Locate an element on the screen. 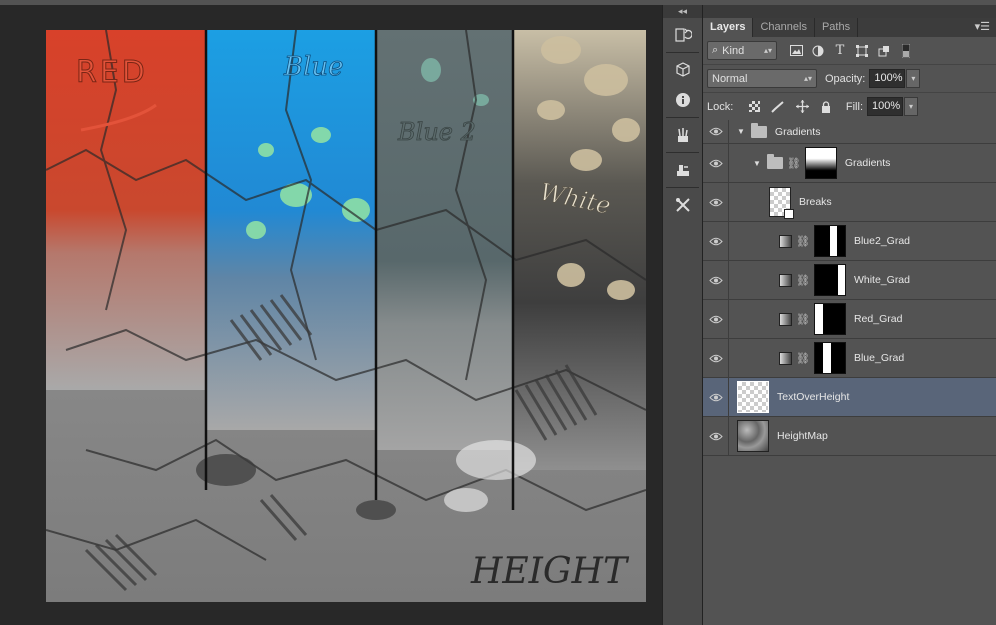 The width and height of the screenshot is (996, 625). layer-name: Blue2_Grad is located at coordinates (882, 241).